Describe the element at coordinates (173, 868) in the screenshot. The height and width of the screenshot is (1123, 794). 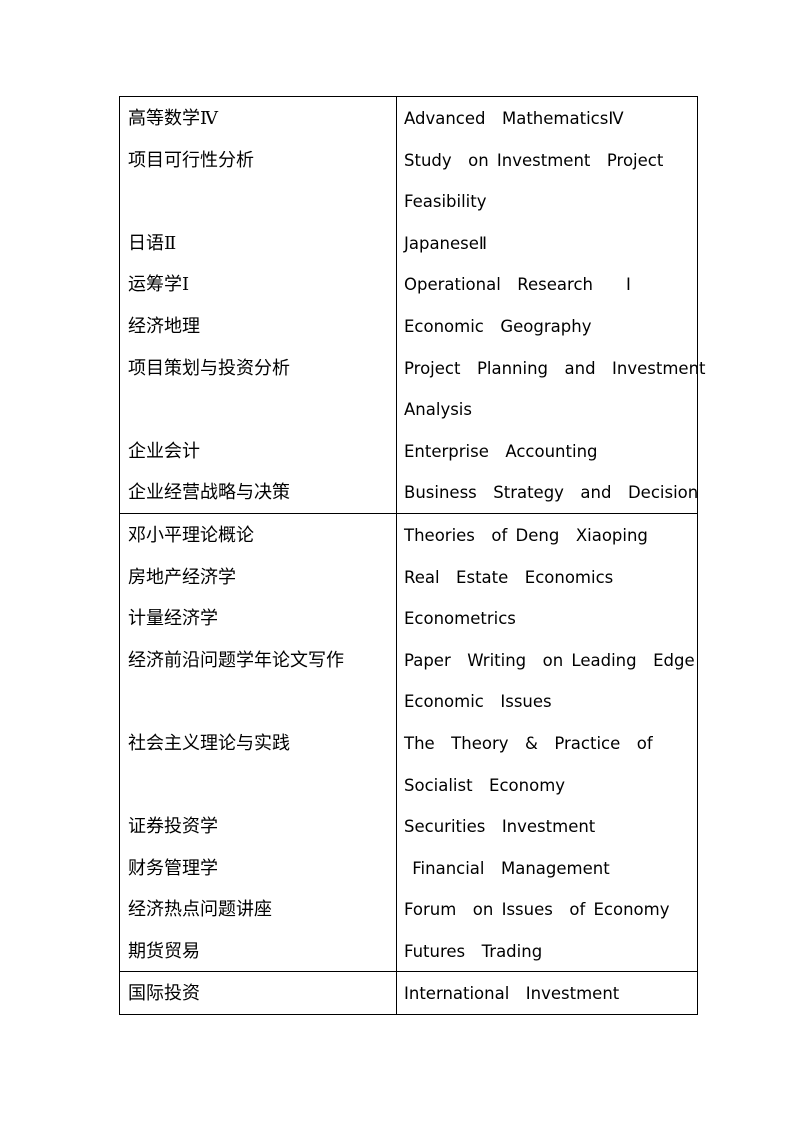
I see `chinese-course-name: 财务管理学` at that location.